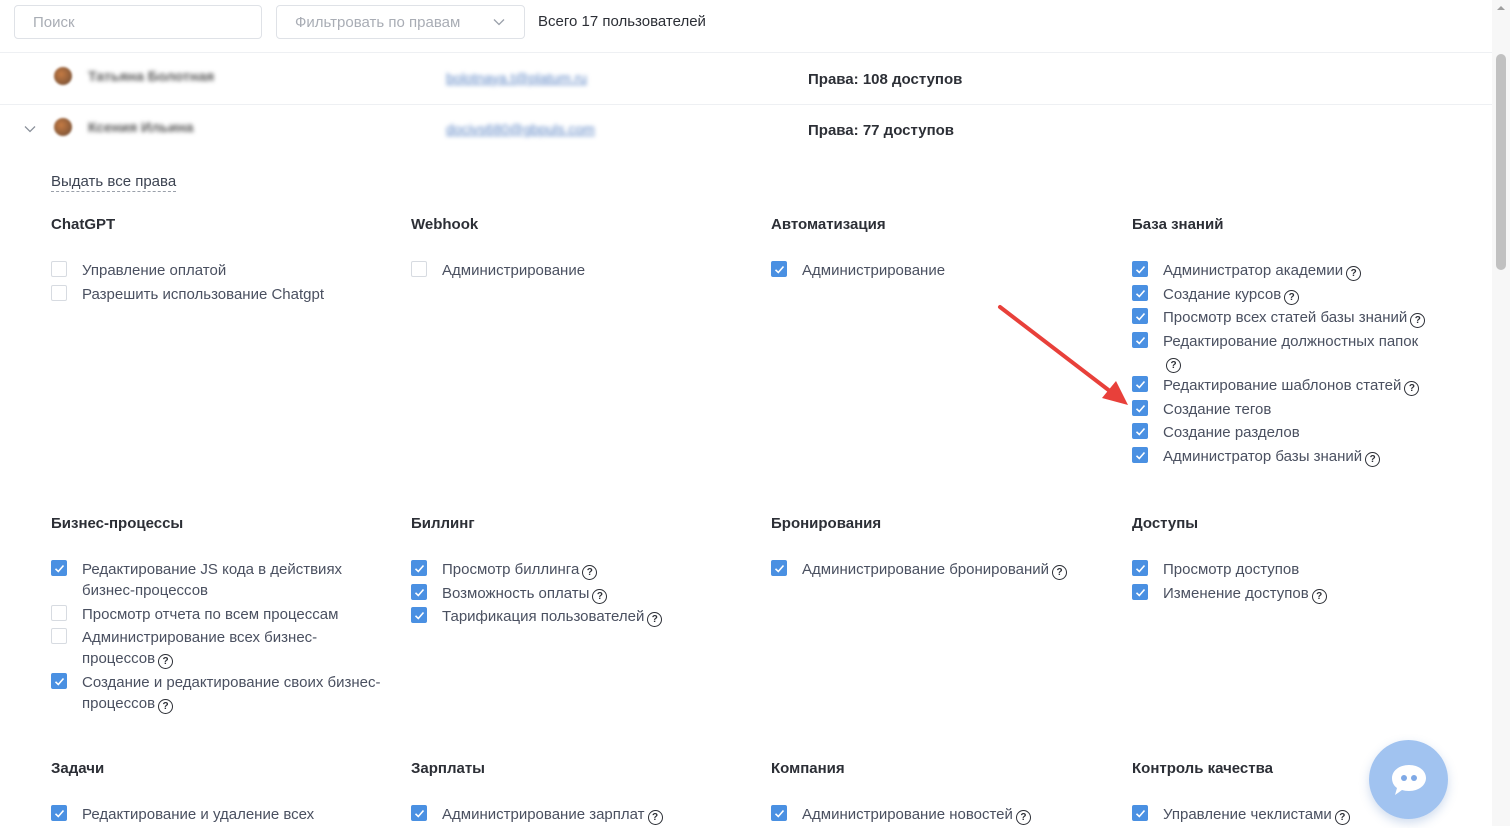 Image resolution: width=1510 pixels, height=828 pixels. What do you see at coordinates (1501, 413) in the screenshot?
I see `scrollbar` at bounding box center [1501, 413].